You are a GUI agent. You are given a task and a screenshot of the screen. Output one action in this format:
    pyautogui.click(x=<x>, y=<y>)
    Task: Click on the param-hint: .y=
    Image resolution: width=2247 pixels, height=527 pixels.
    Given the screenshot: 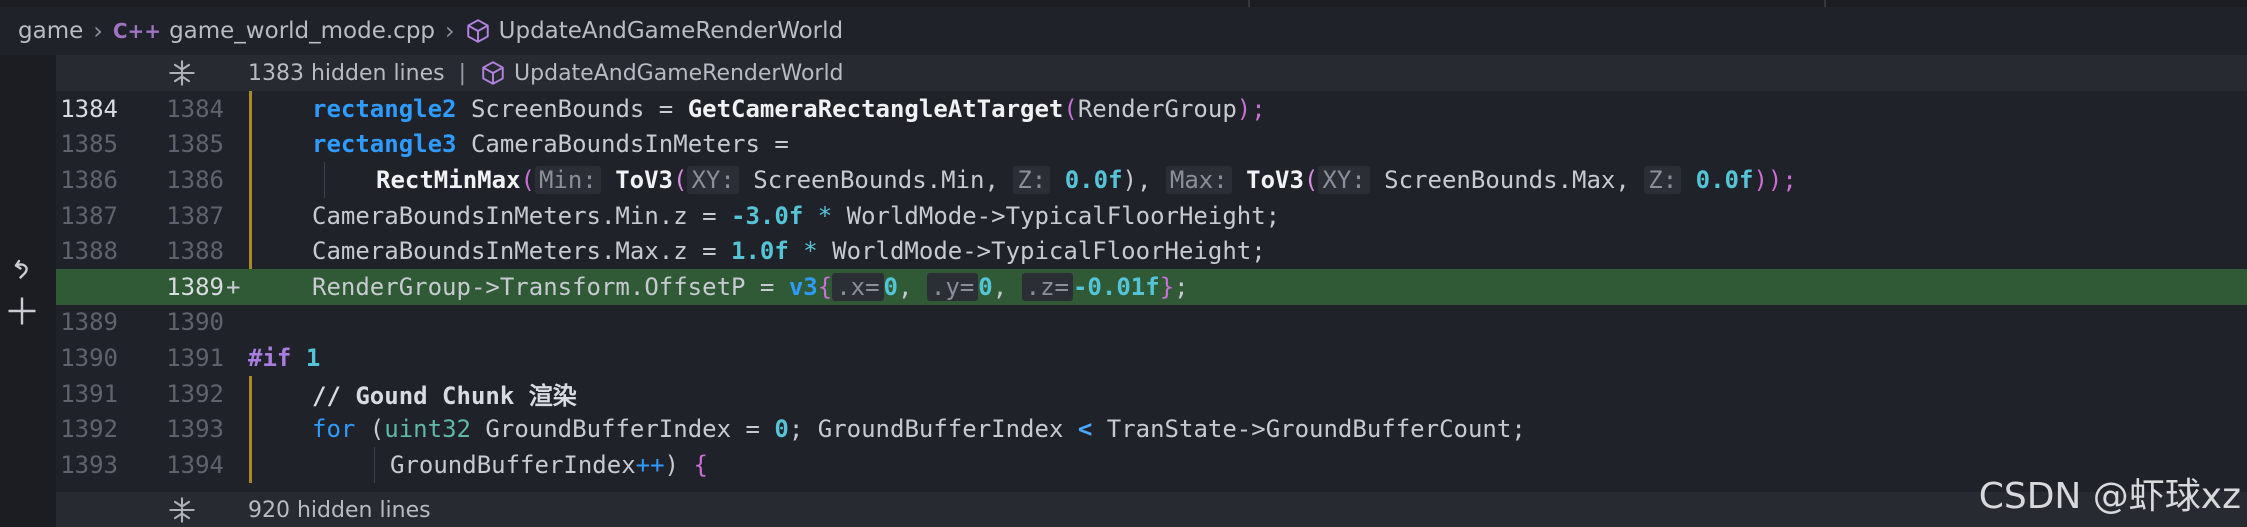 What is the action you would take?
    pyautogui.click(x=952, y=286)
    